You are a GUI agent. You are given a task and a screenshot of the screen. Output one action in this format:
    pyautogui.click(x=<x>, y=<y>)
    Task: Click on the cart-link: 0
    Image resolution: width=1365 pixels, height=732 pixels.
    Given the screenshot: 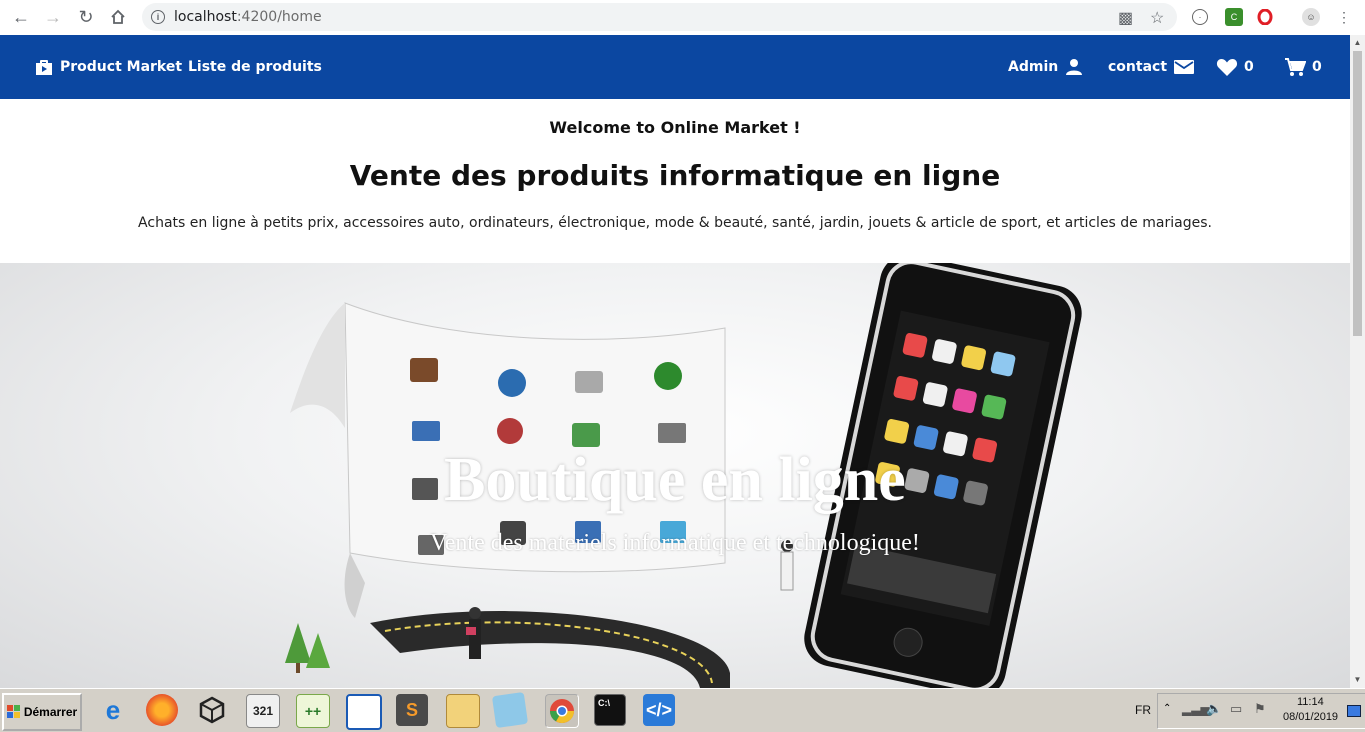 What is the action you would take?
    pyautogui.click(x=1303, y=67)
    